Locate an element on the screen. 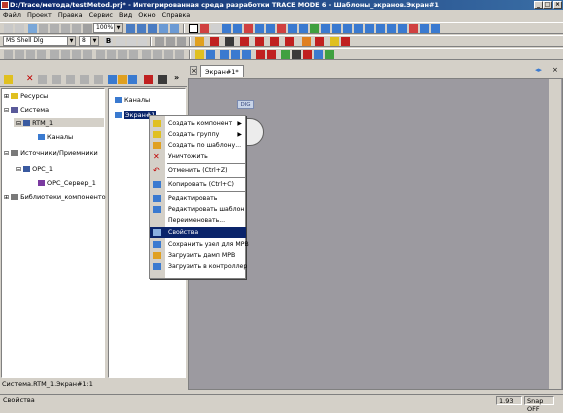  tree-item-opc-server: OPC_Сервер_1 is located at coordinates (67, 183).